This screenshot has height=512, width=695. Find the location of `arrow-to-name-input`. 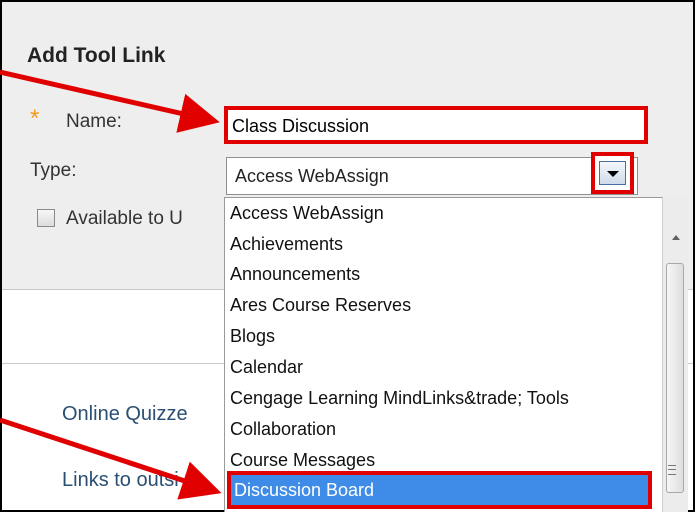

arrow-to-name-input is located at coordinates (110, 101).